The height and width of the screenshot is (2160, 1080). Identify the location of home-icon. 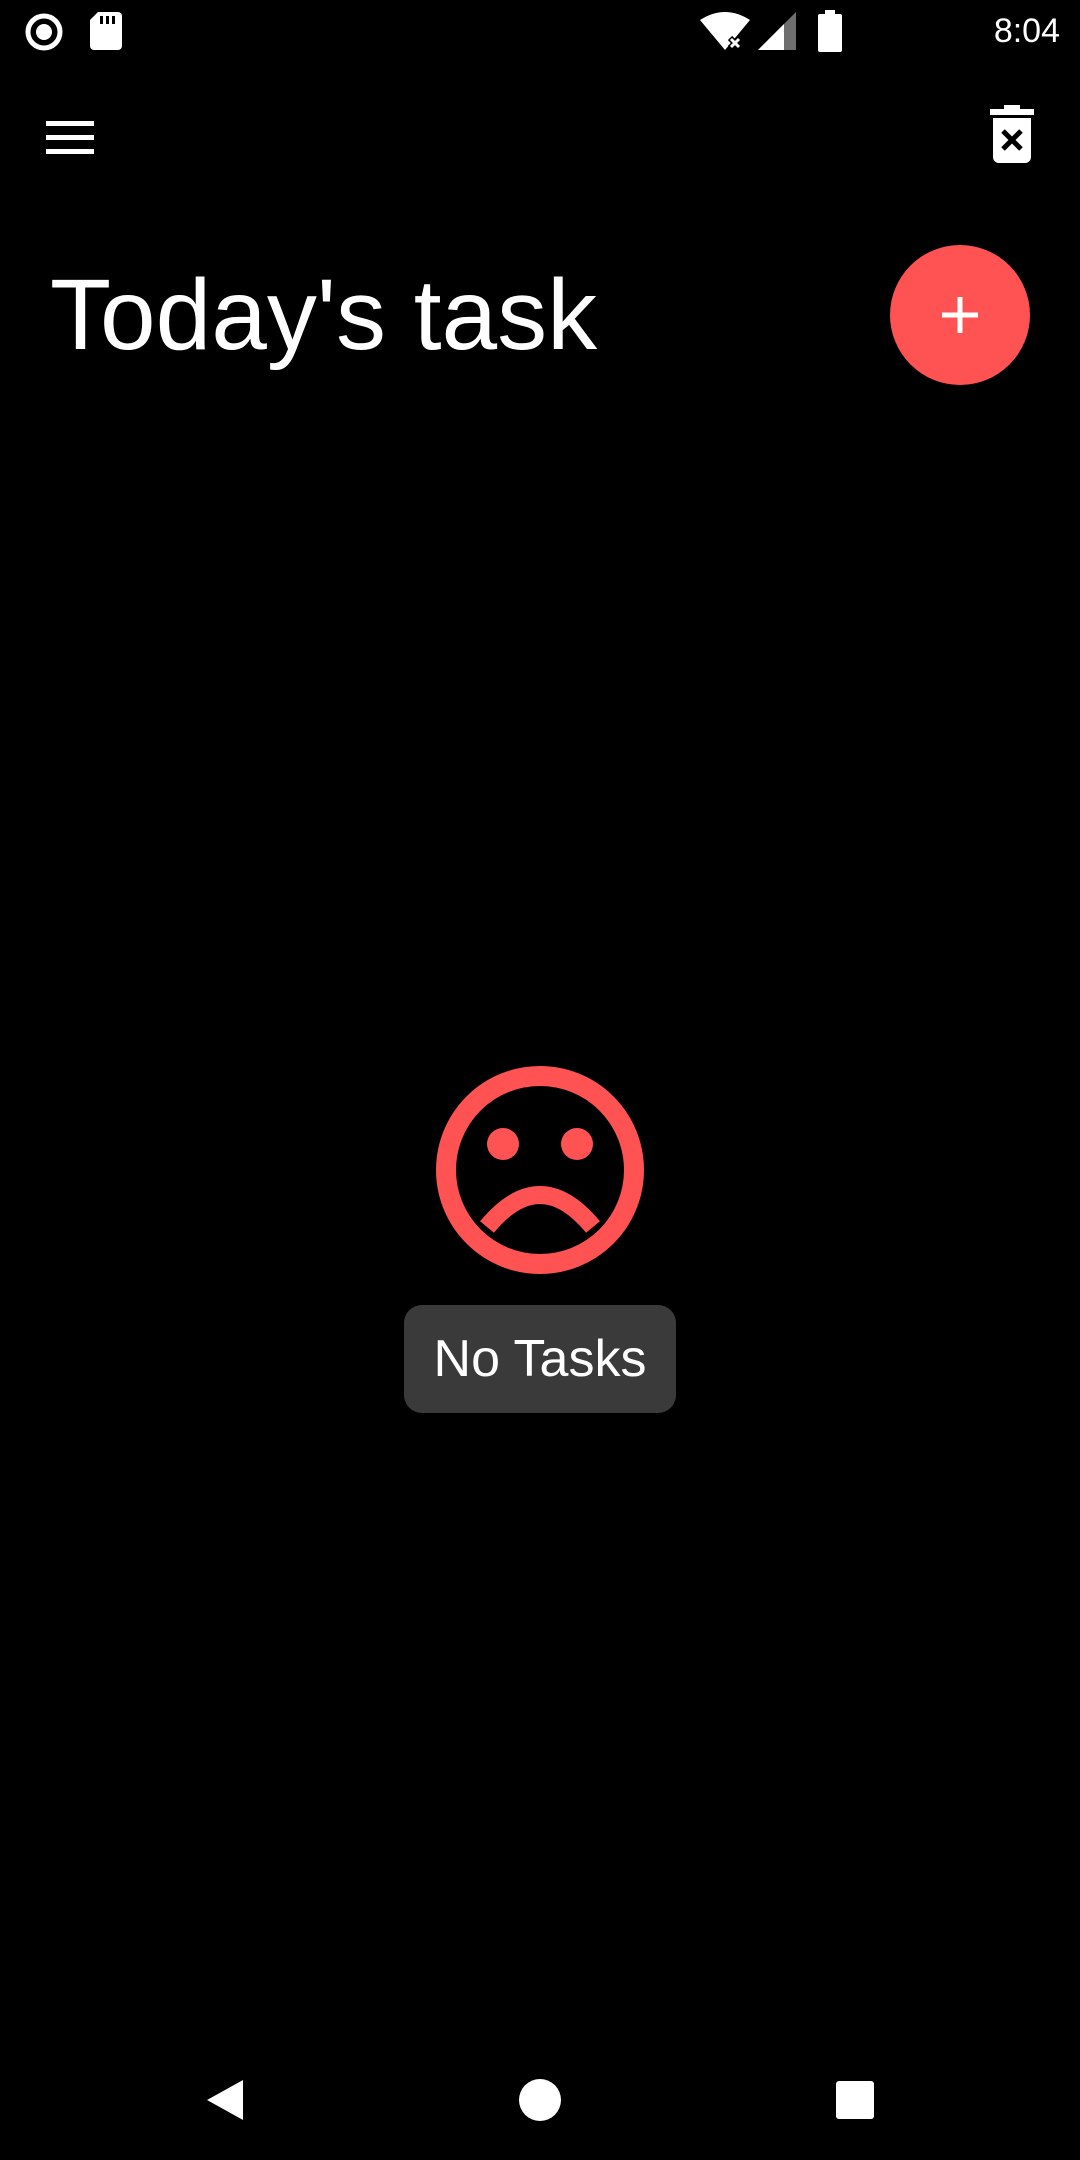
(540, 2100).